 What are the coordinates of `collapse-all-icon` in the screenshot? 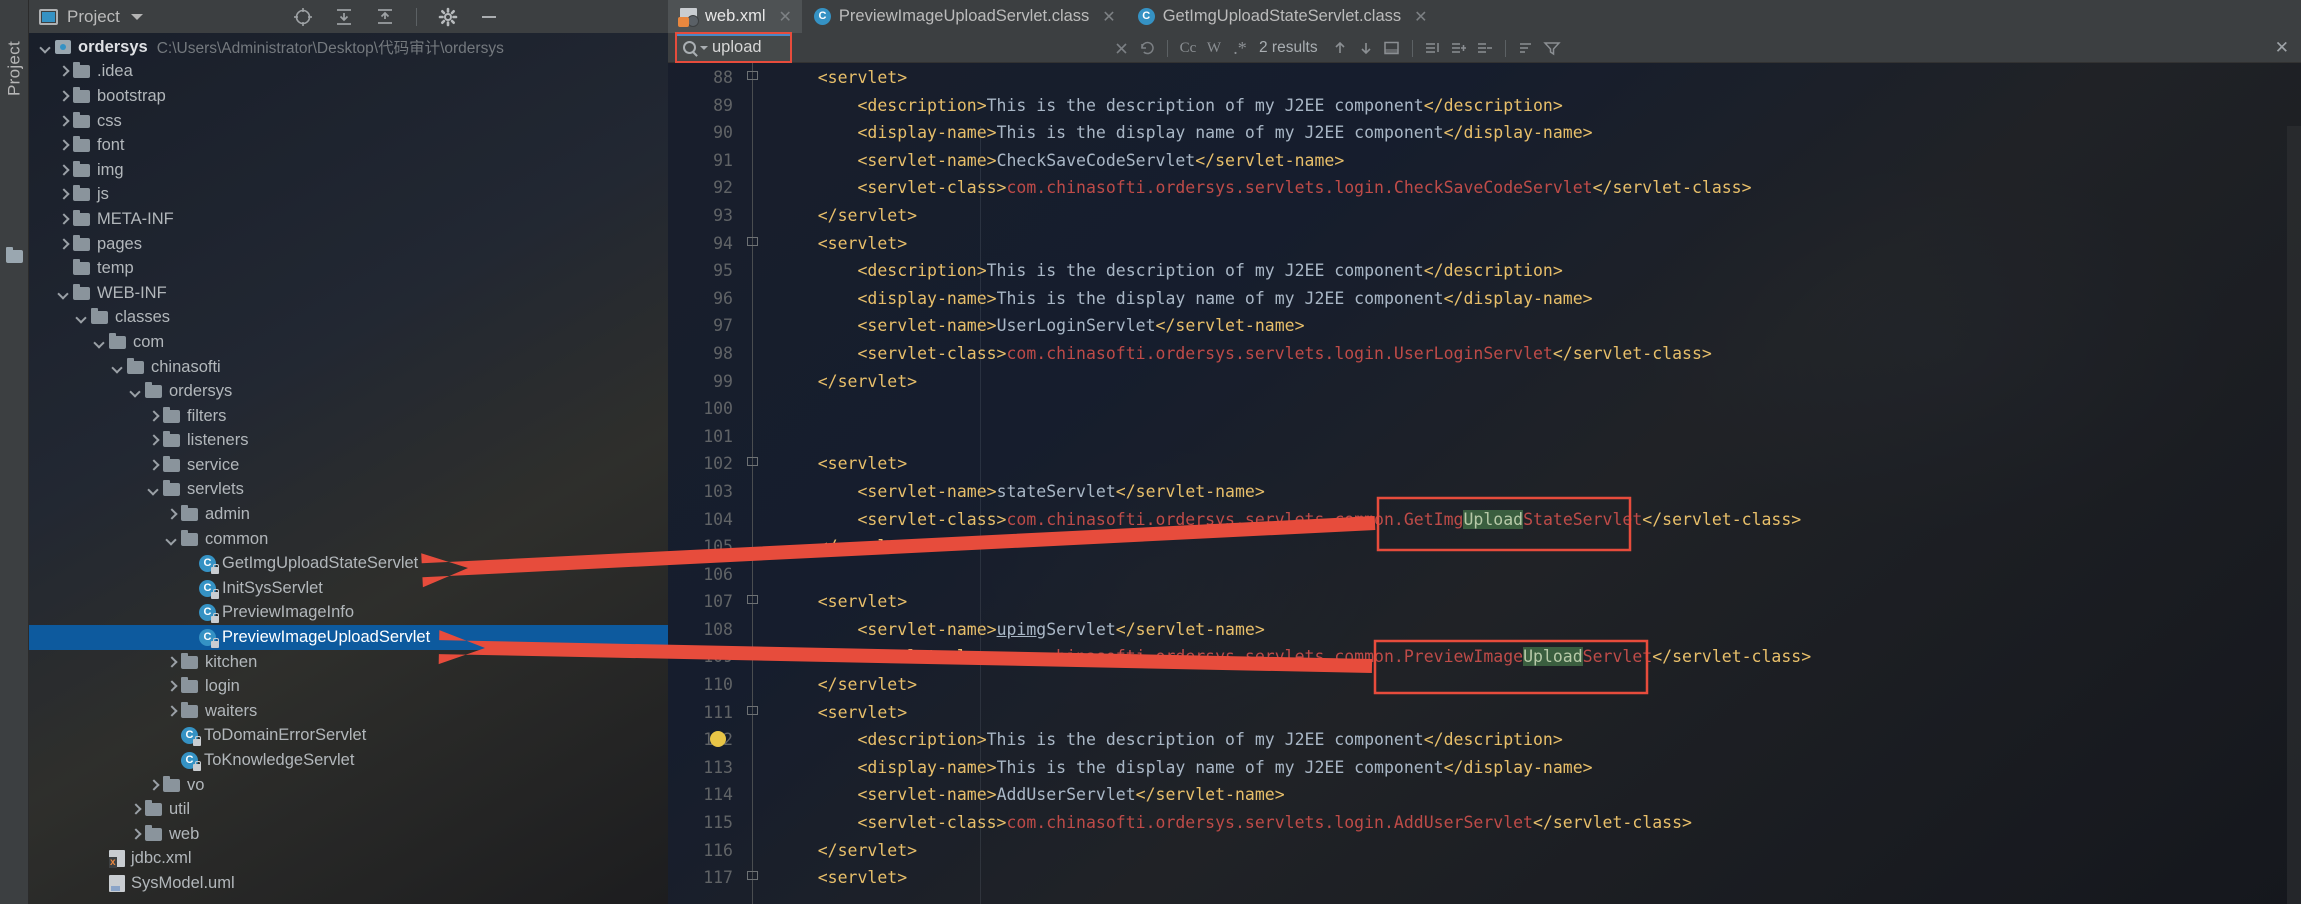 It's located at (385, 17).